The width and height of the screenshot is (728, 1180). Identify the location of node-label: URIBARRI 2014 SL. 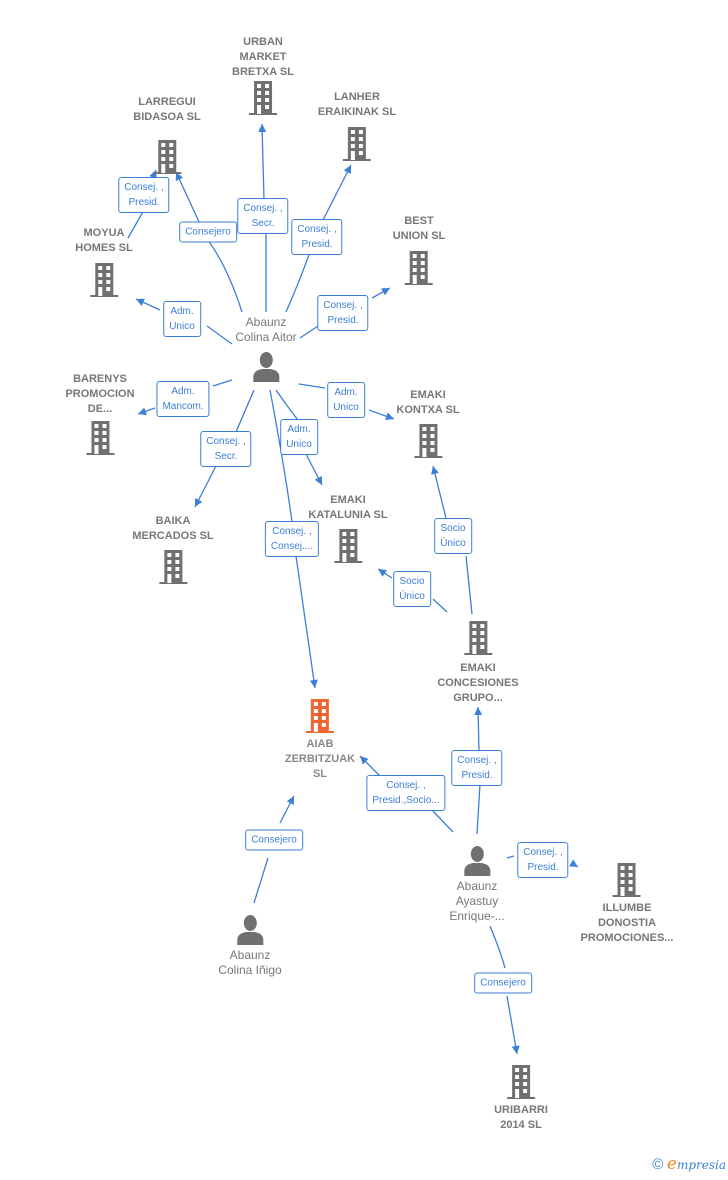
(521, 1117).